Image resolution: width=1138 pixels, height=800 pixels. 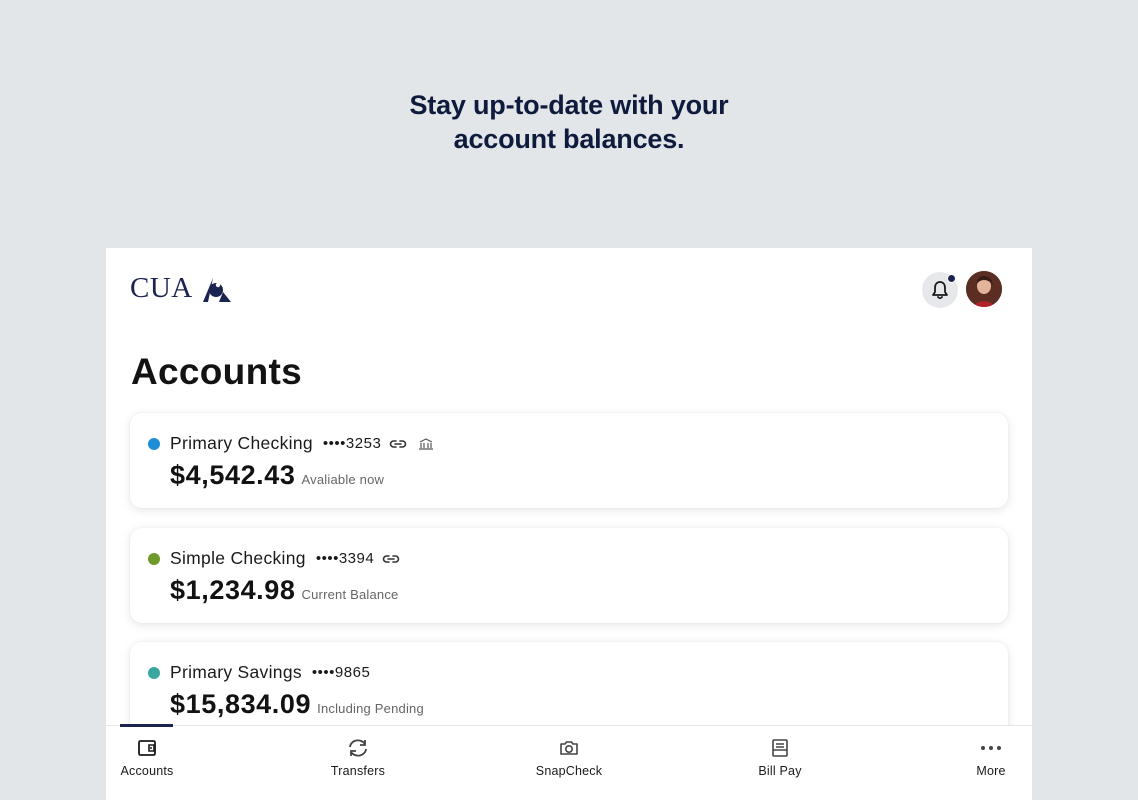 I want to click on account-name: Primary Savings, so click(x=236, y=672).